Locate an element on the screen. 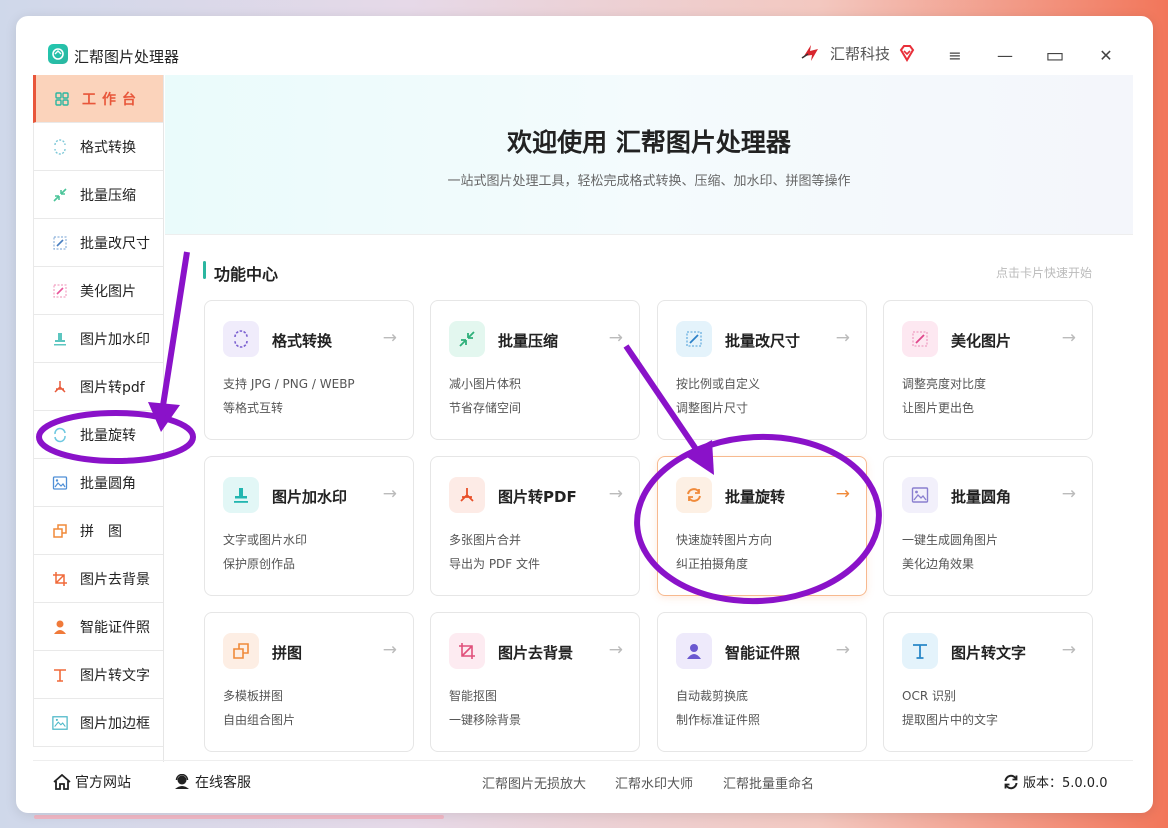 The image size is (1168, 828). card-desc: 制作标准证件照 is located at coordinates (718, 720).